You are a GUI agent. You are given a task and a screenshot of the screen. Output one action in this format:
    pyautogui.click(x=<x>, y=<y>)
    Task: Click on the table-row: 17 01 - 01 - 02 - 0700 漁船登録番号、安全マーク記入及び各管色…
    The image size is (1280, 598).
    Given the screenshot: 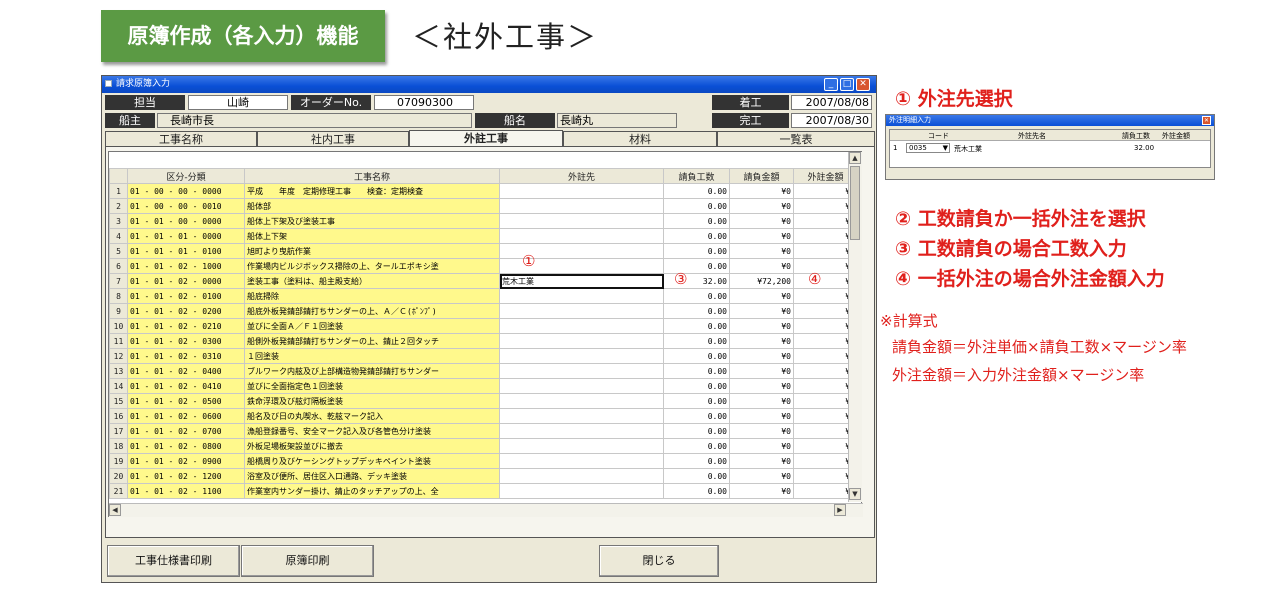 What is the action you would take?
    pyautogui.click(x=483, y=431)
    